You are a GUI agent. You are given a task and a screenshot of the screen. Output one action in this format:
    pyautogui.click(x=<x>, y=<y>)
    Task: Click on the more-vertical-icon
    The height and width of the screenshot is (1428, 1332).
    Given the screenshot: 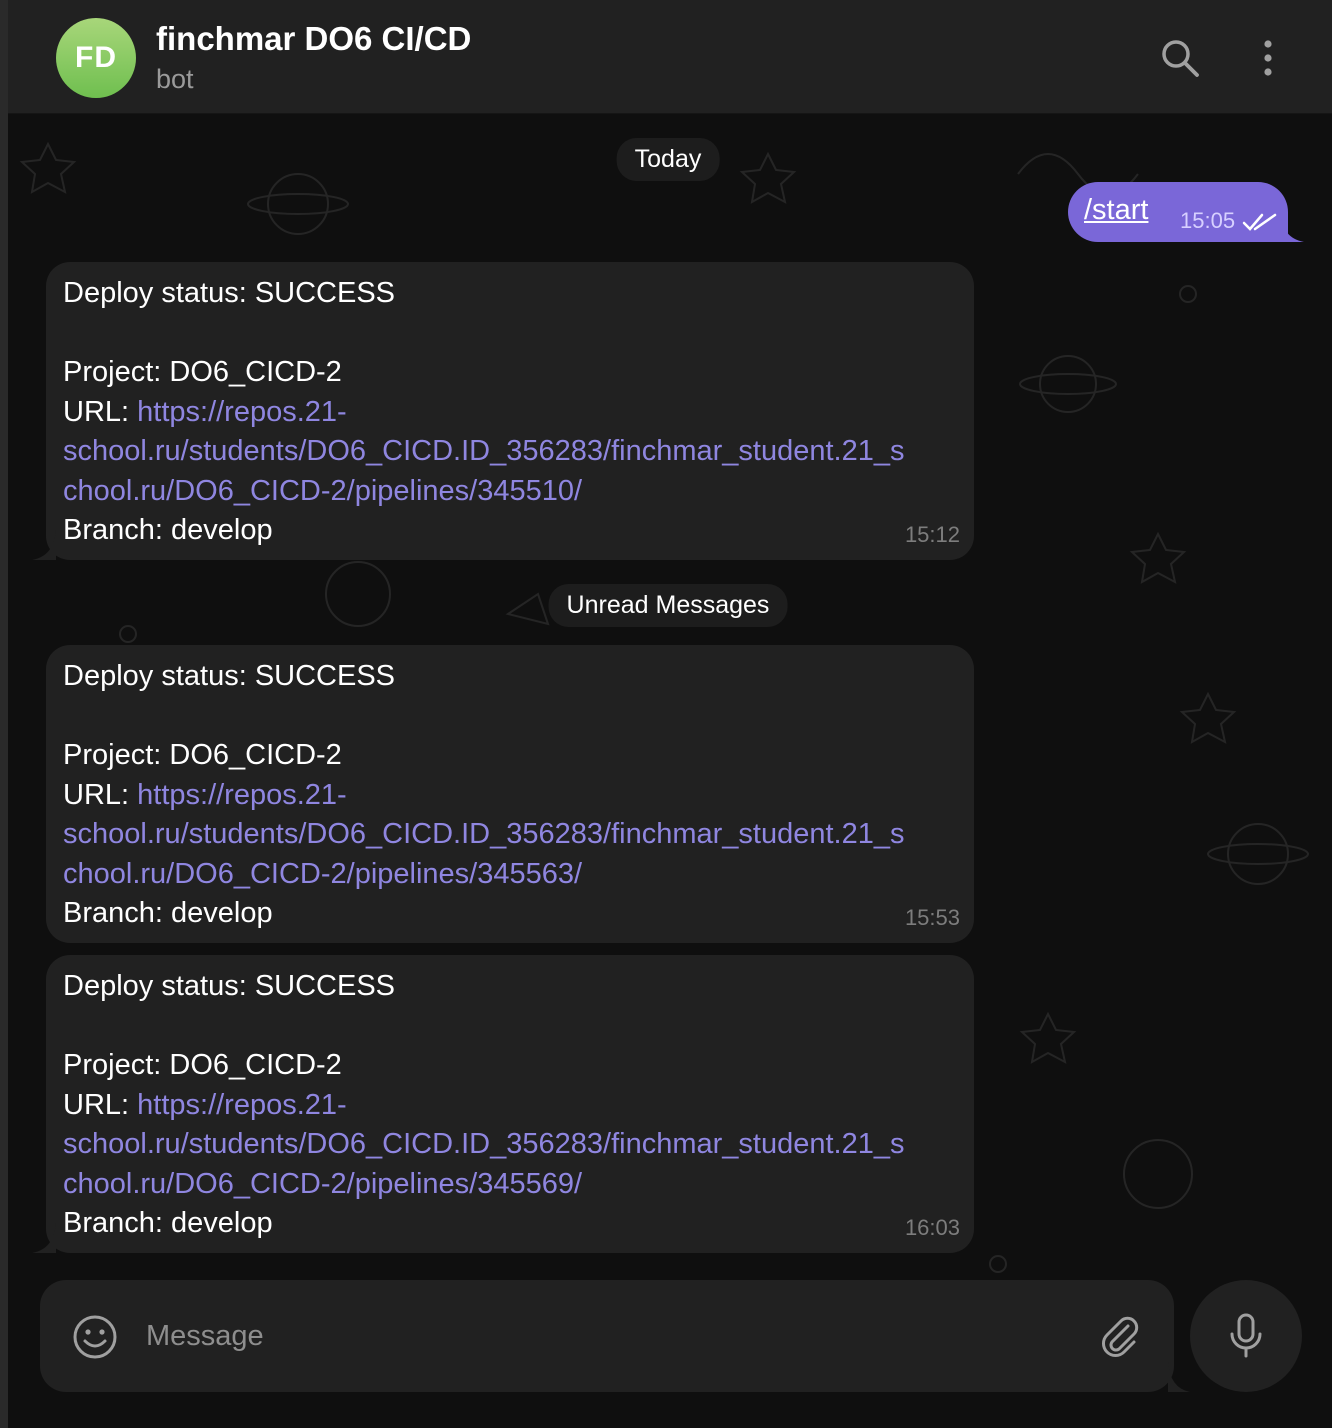 What is the action you would take?
    pyautogui.click(x=1268, y=58)
    